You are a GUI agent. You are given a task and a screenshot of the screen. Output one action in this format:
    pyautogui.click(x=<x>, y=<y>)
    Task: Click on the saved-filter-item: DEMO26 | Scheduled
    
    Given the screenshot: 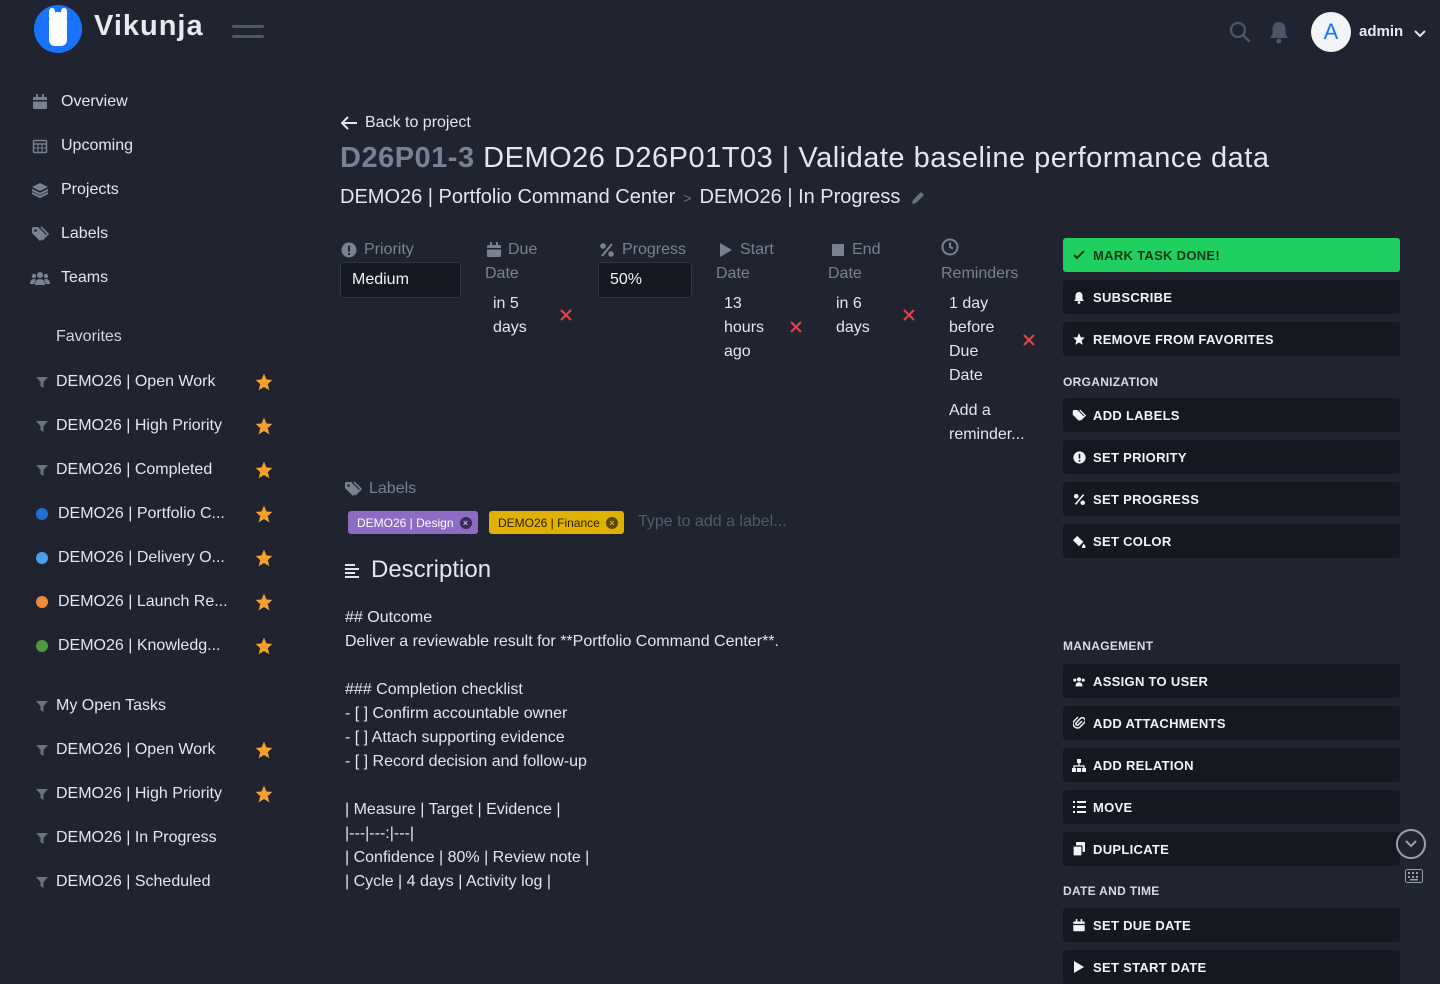 What is the action you would take?
    pyautogui.click(x=154, y=882)
    